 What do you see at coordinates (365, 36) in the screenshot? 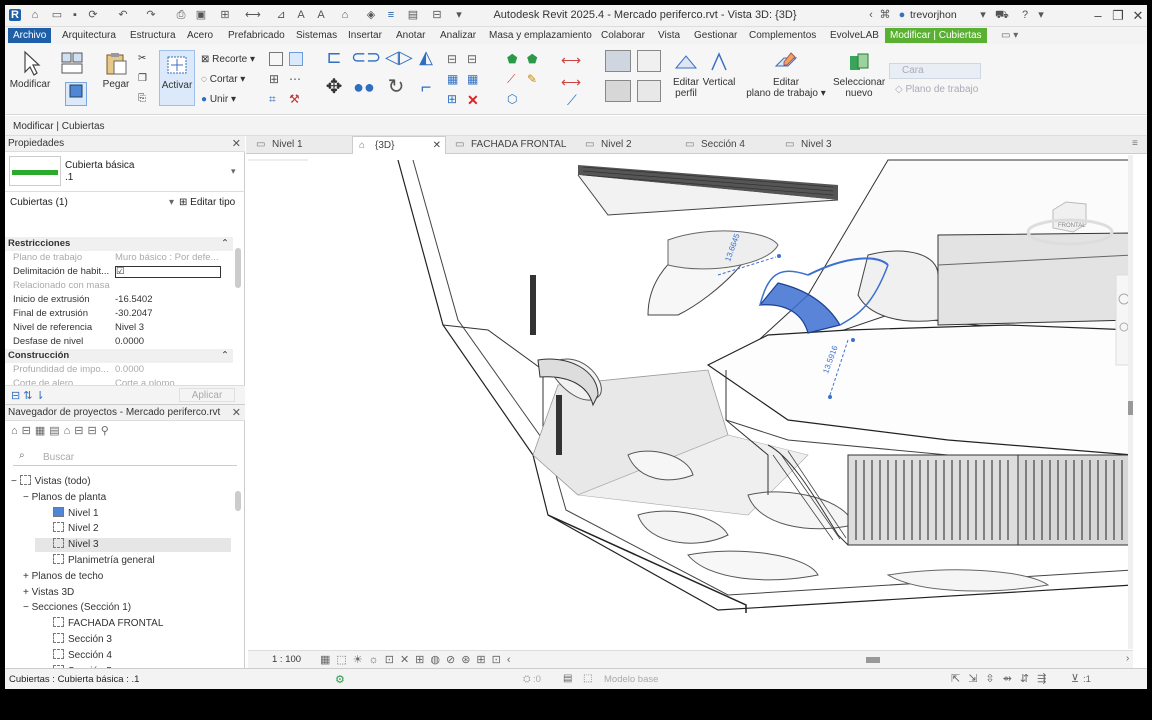
I see `tab-insertar: Insertar` at bounding box center [365, 36].